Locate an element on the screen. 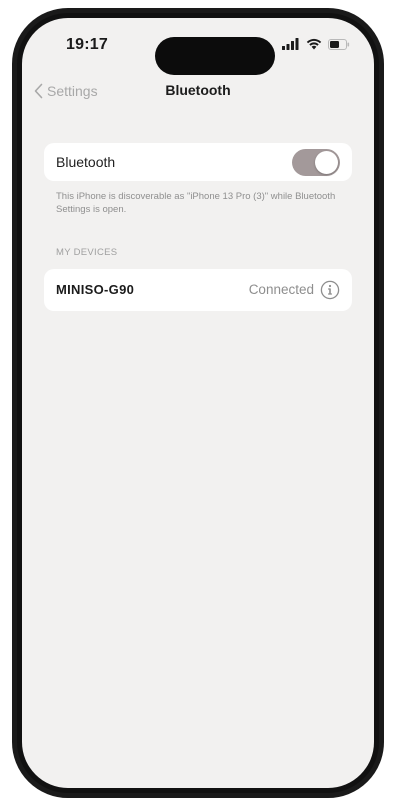 Image resolution: width=398 pixels, height=805 pixels. wifi-icon is located at coordinates (314, 44).